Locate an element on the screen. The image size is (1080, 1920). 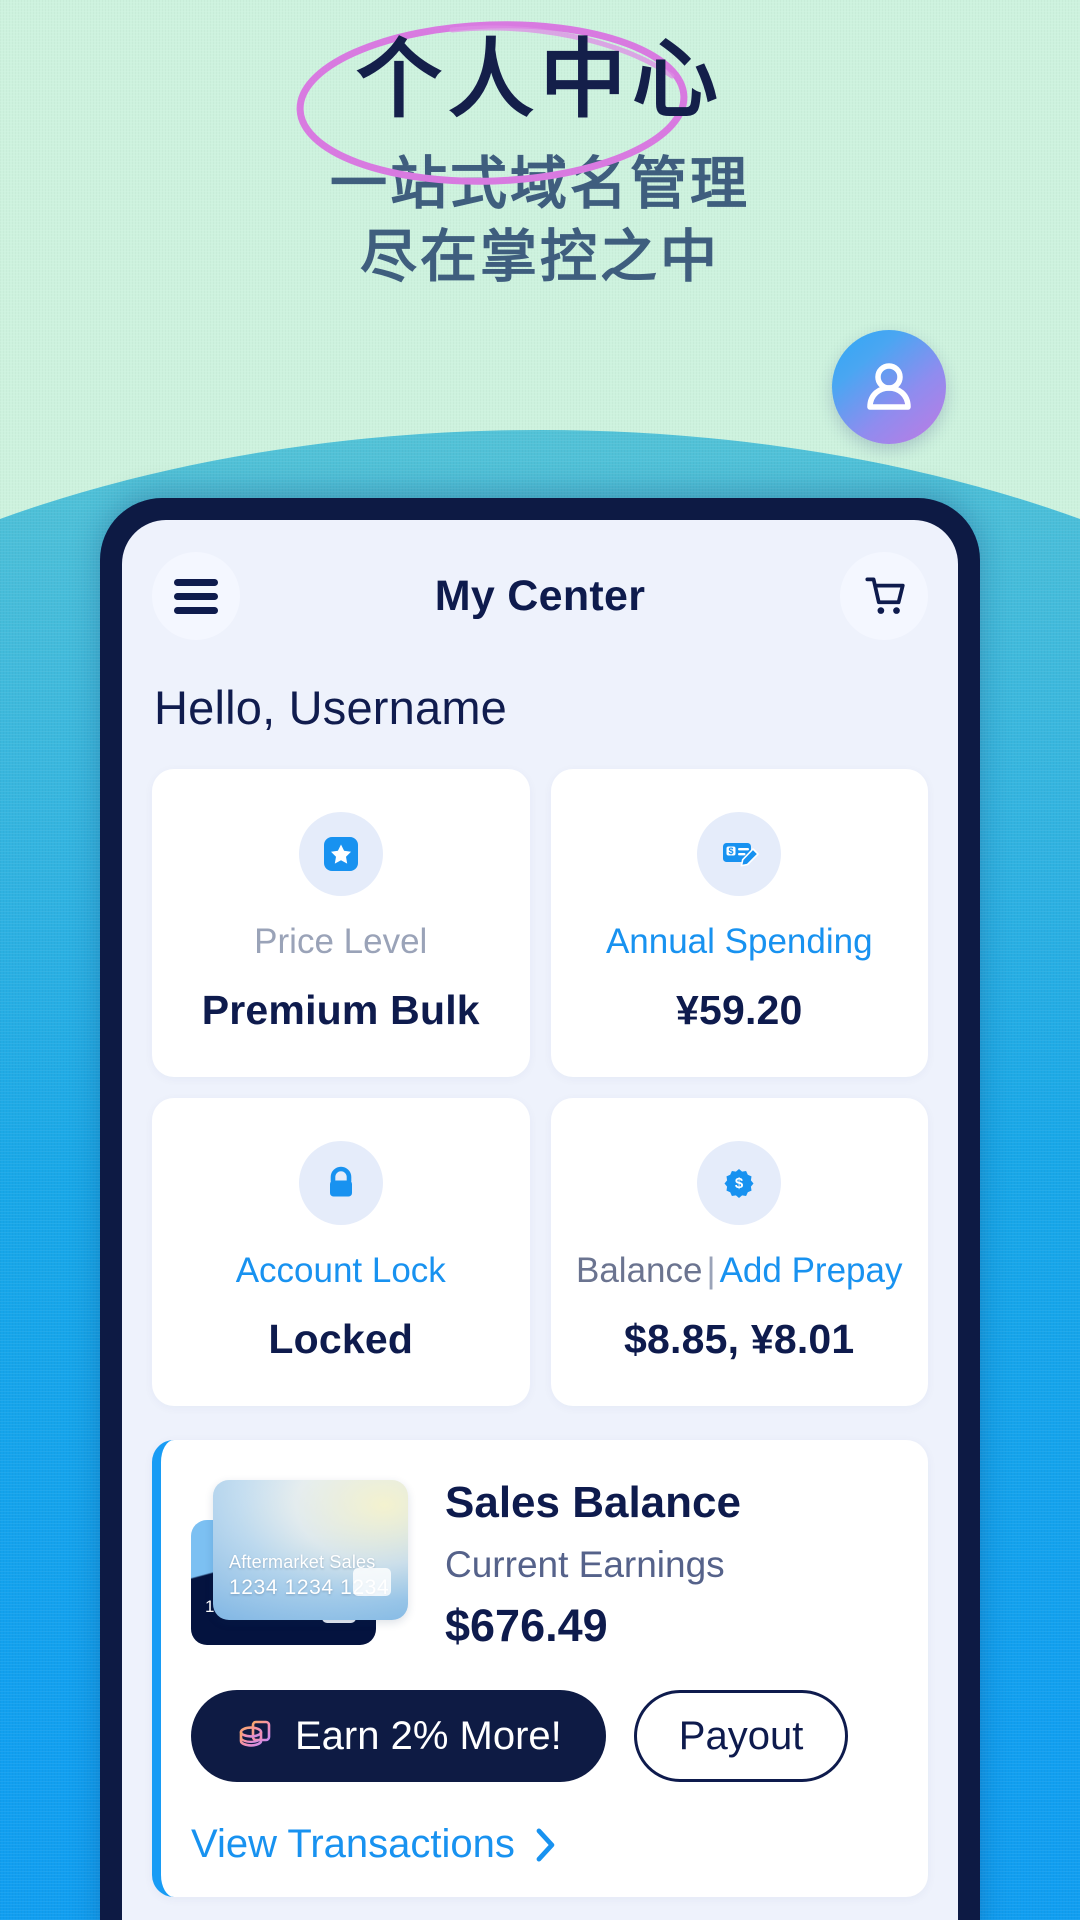
lock-icon is located at coordinates (340, 1181).